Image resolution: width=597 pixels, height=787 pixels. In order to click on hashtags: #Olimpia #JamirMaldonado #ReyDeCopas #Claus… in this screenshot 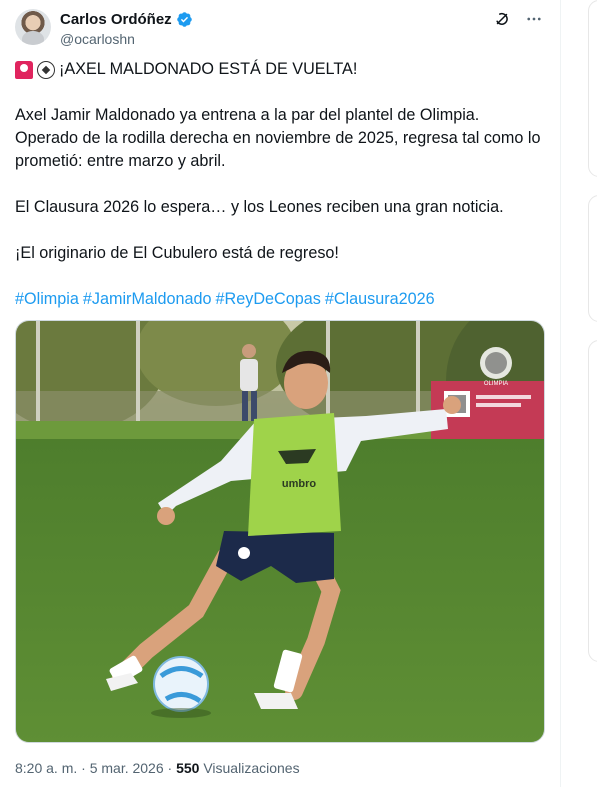, I will do `click(282, 299)`.